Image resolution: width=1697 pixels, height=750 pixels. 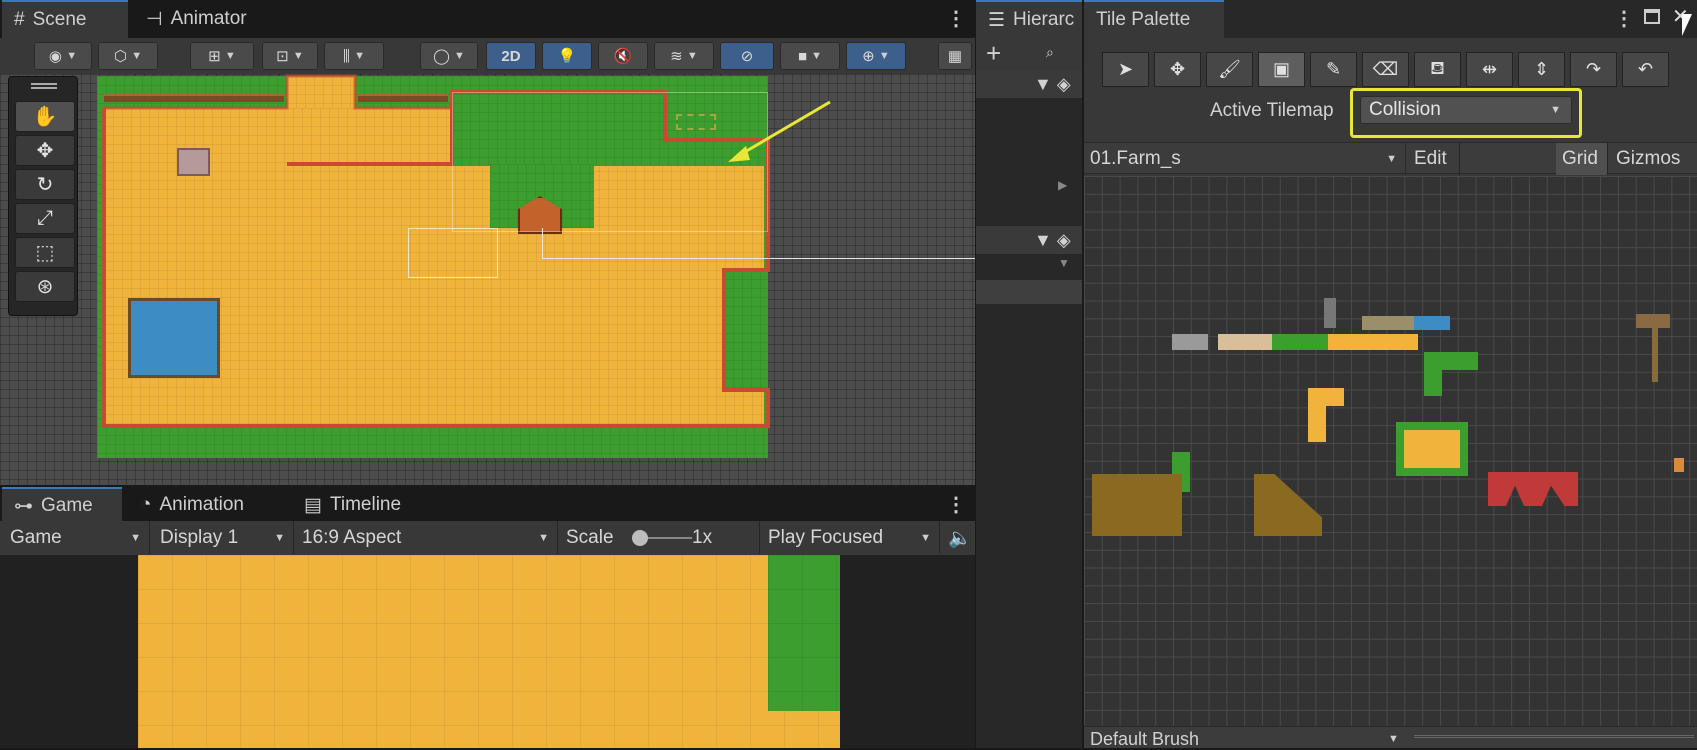 What do you see at coordinates (65, 19) in the screenshot?
I see `tab-scene: # Scene` at bounding box center [65, 19].